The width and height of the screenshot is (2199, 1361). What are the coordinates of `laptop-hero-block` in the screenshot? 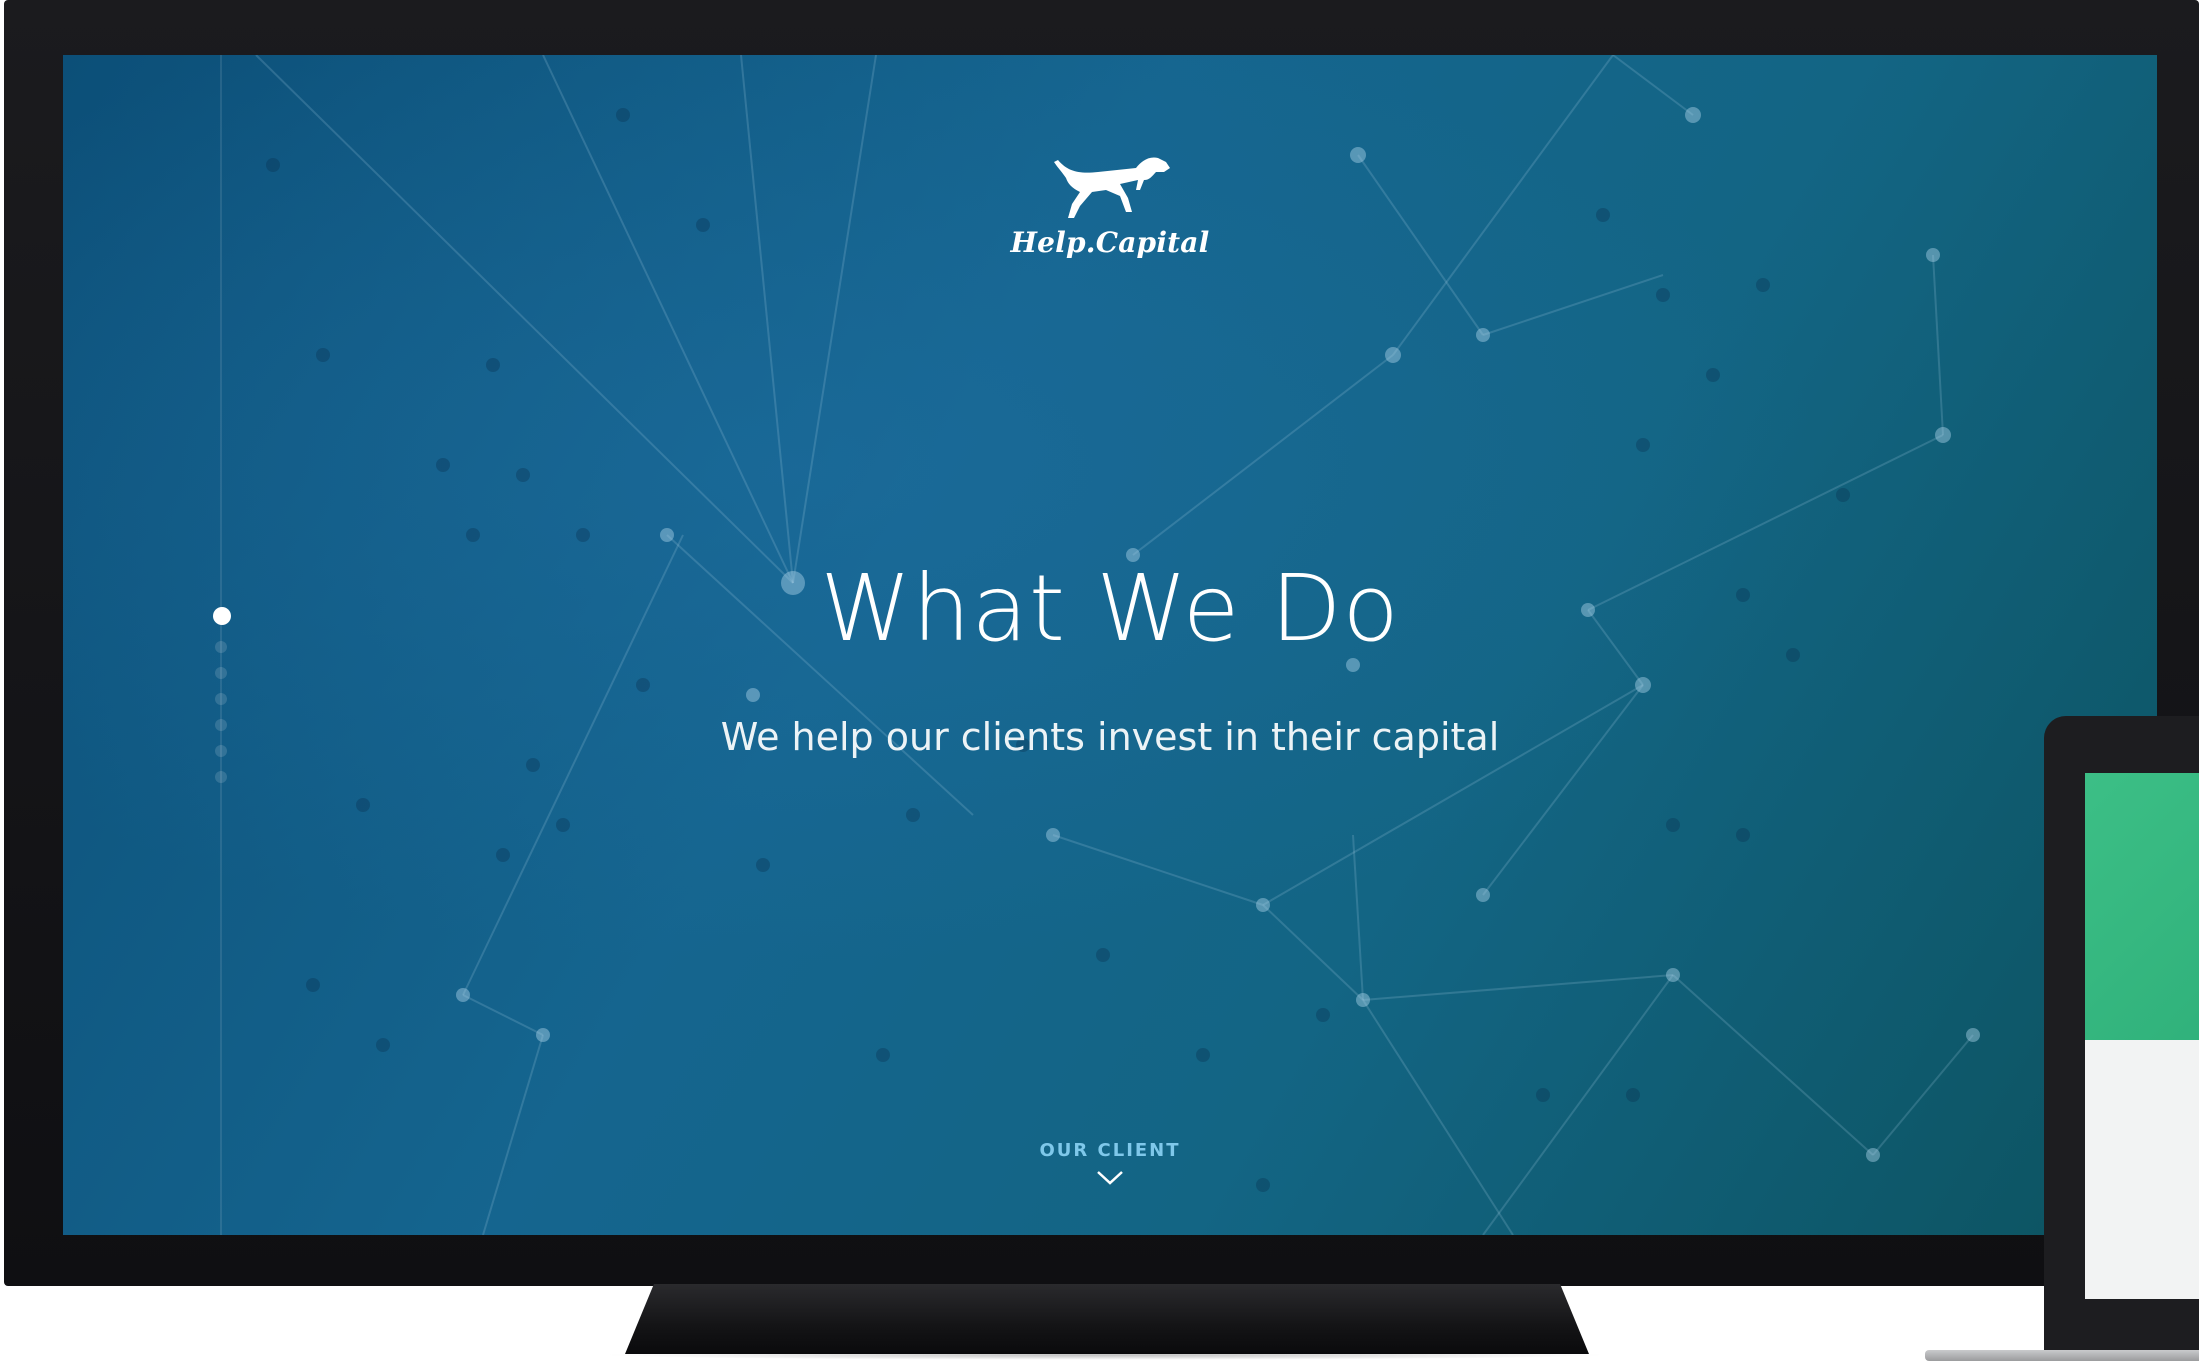 It's located at (2142, 906).